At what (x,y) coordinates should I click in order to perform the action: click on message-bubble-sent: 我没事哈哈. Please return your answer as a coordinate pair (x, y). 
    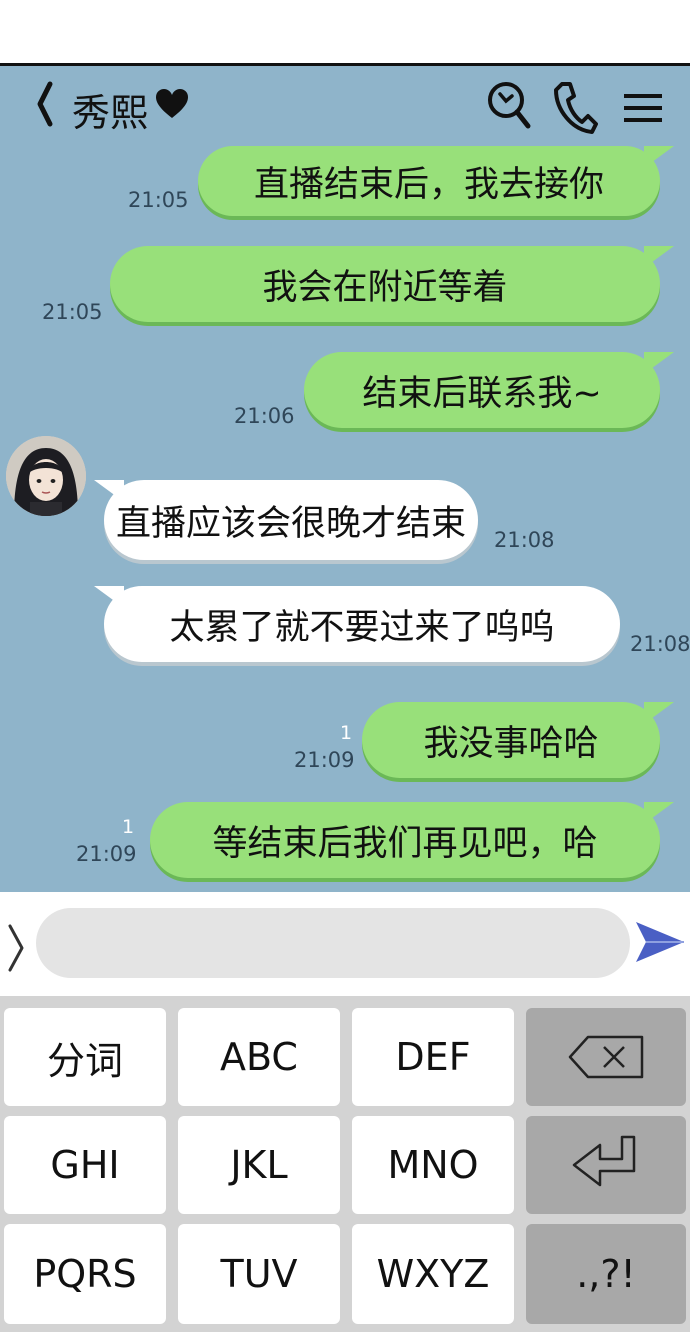
    Looking at the image, I should click on (511, 740).